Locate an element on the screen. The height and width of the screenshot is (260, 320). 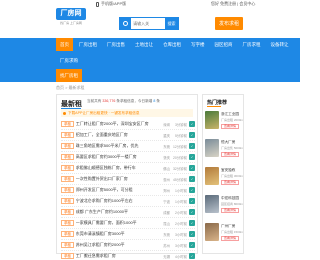
app-notice: 下载APP让厂房出租更快 · 一键发布求租信息 is located at coordinates (127, 113).